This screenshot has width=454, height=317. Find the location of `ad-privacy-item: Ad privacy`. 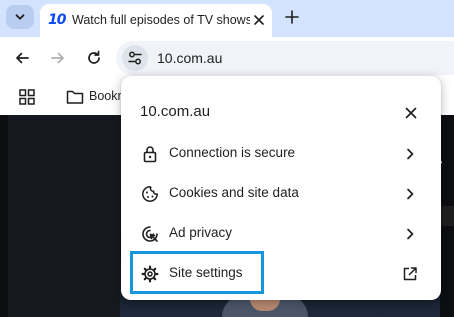

ad-privacy-item: Ad privacy is located at coordinates (281, 234).